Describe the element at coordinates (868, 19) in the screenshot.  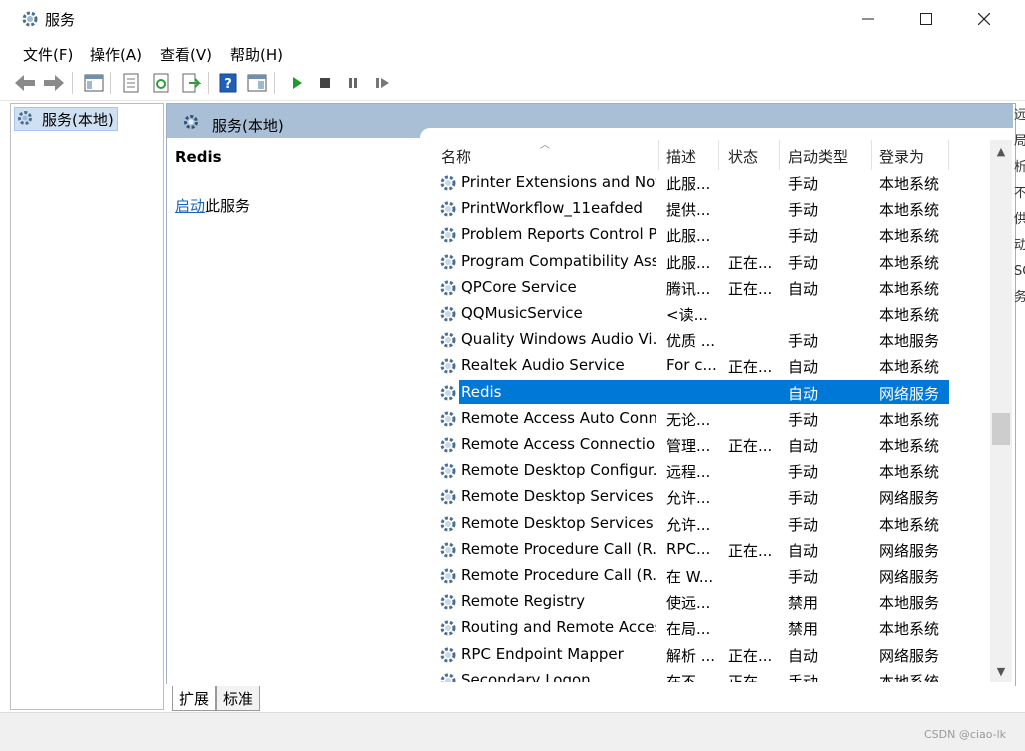
I see `minimize-button` at that location.